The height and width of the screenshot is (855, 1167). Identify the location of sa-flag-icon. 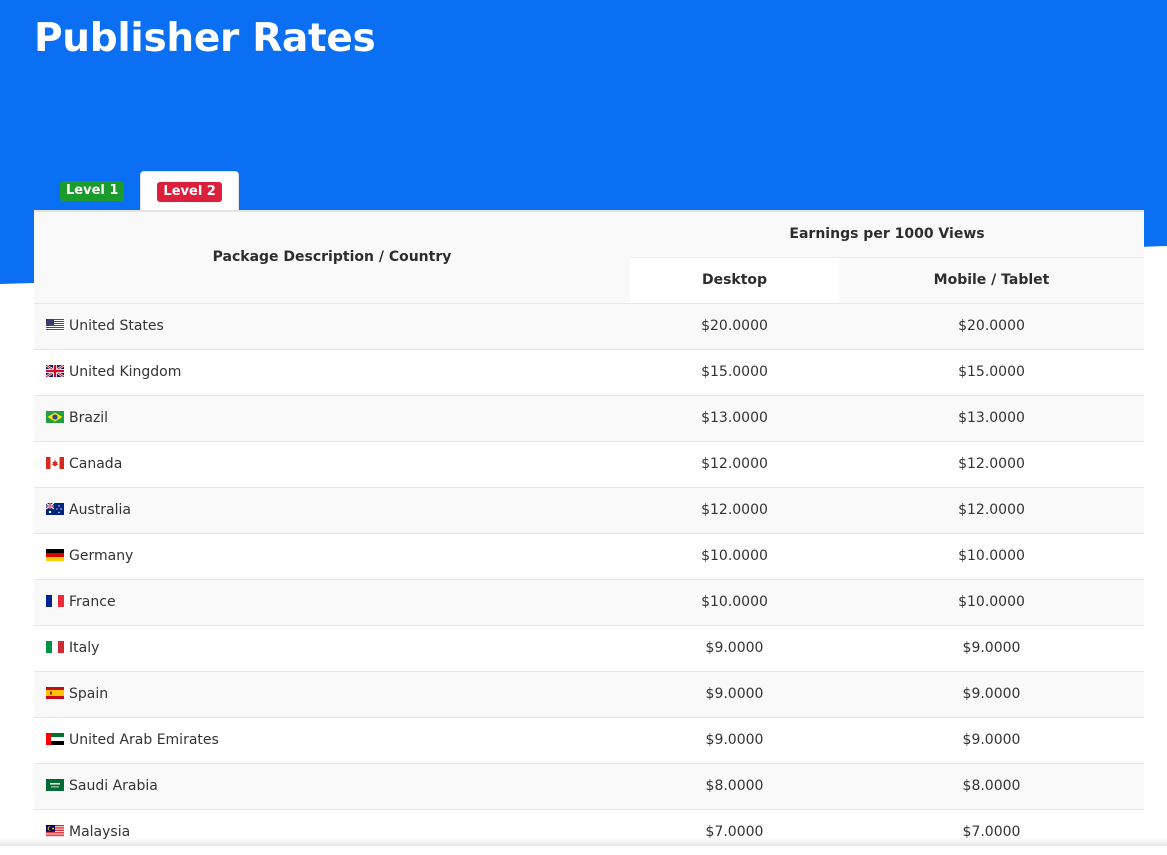
(55, 785).